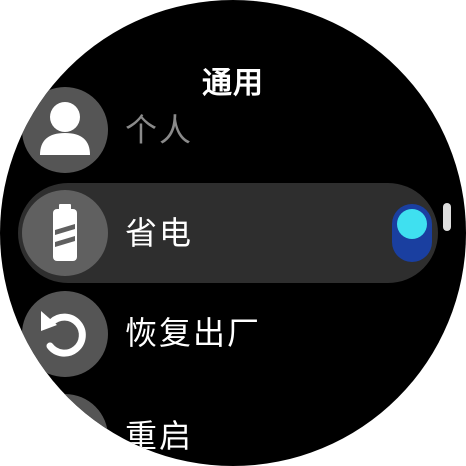  What do you see at coordinates (193, 333) in the screenshot?
I see `menu-item-factory-reset: 恢复出厂` at bounding box center [193, 333].